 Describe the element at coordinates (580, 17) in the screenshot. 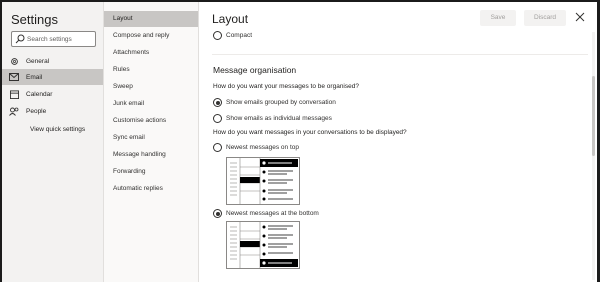

I see `close-icon` at that location.